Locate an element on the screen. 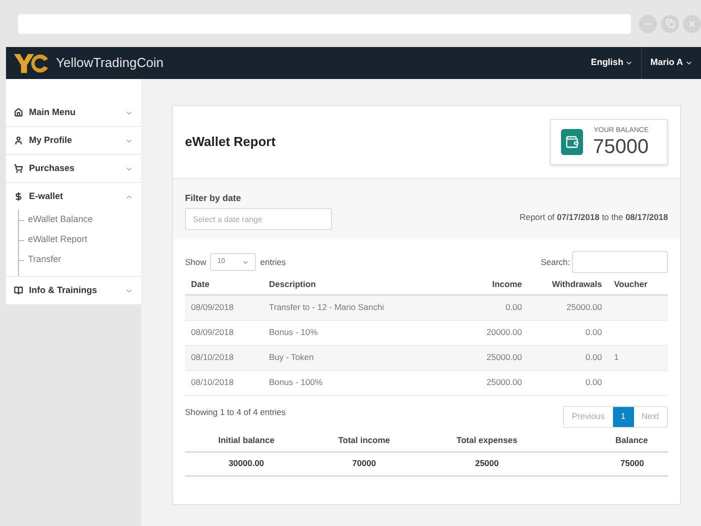 This screenshot has width=701, height=526. column-header: Date is located at coordinates (224, 285).